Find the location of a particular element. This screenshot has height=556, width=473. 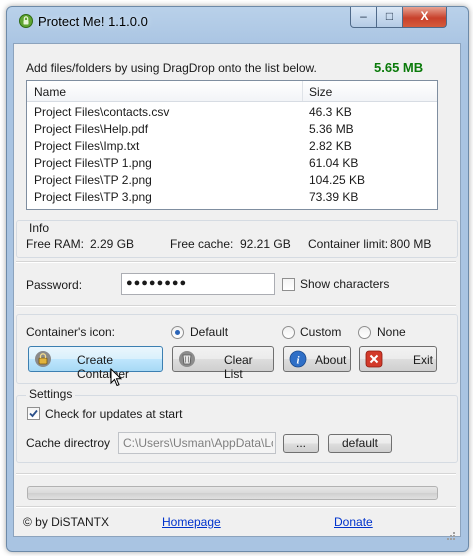

column-header-name: Name is located at coordinates (50, 92).